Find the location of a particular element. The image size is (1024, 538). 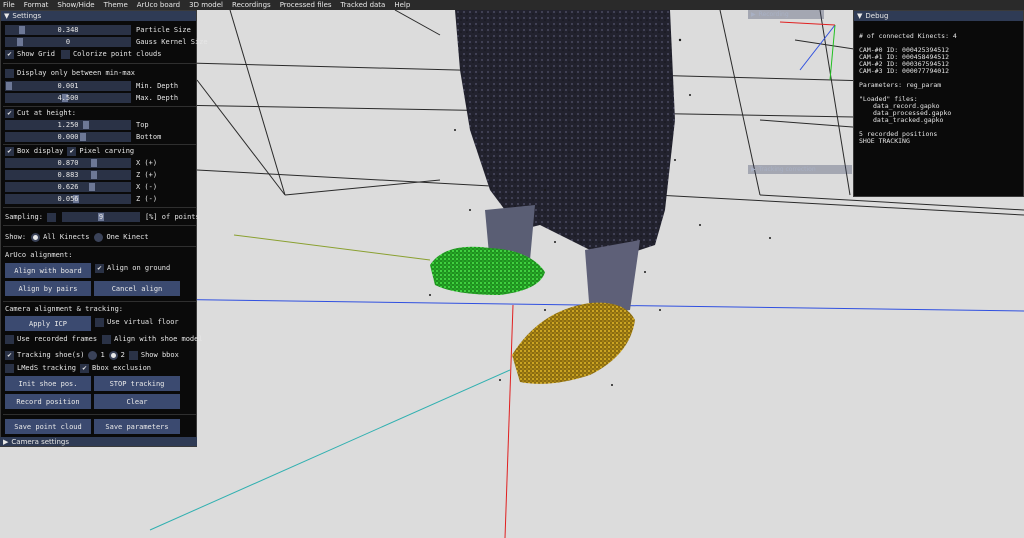

camera-settings-header: ▶ Camera settings is located at coordinates (98, 441).